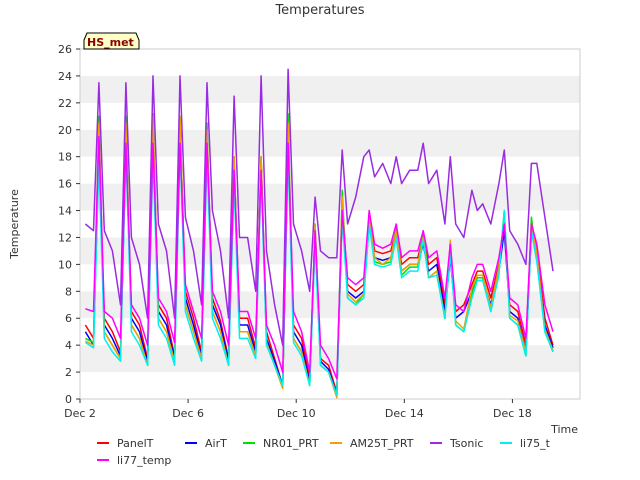 The width and height of the screenshot is (640, 480). What do you see at coordinates (68, 399) in the screenshot?
I see `y-tick-label: 0` at bounding box center [68, 399].